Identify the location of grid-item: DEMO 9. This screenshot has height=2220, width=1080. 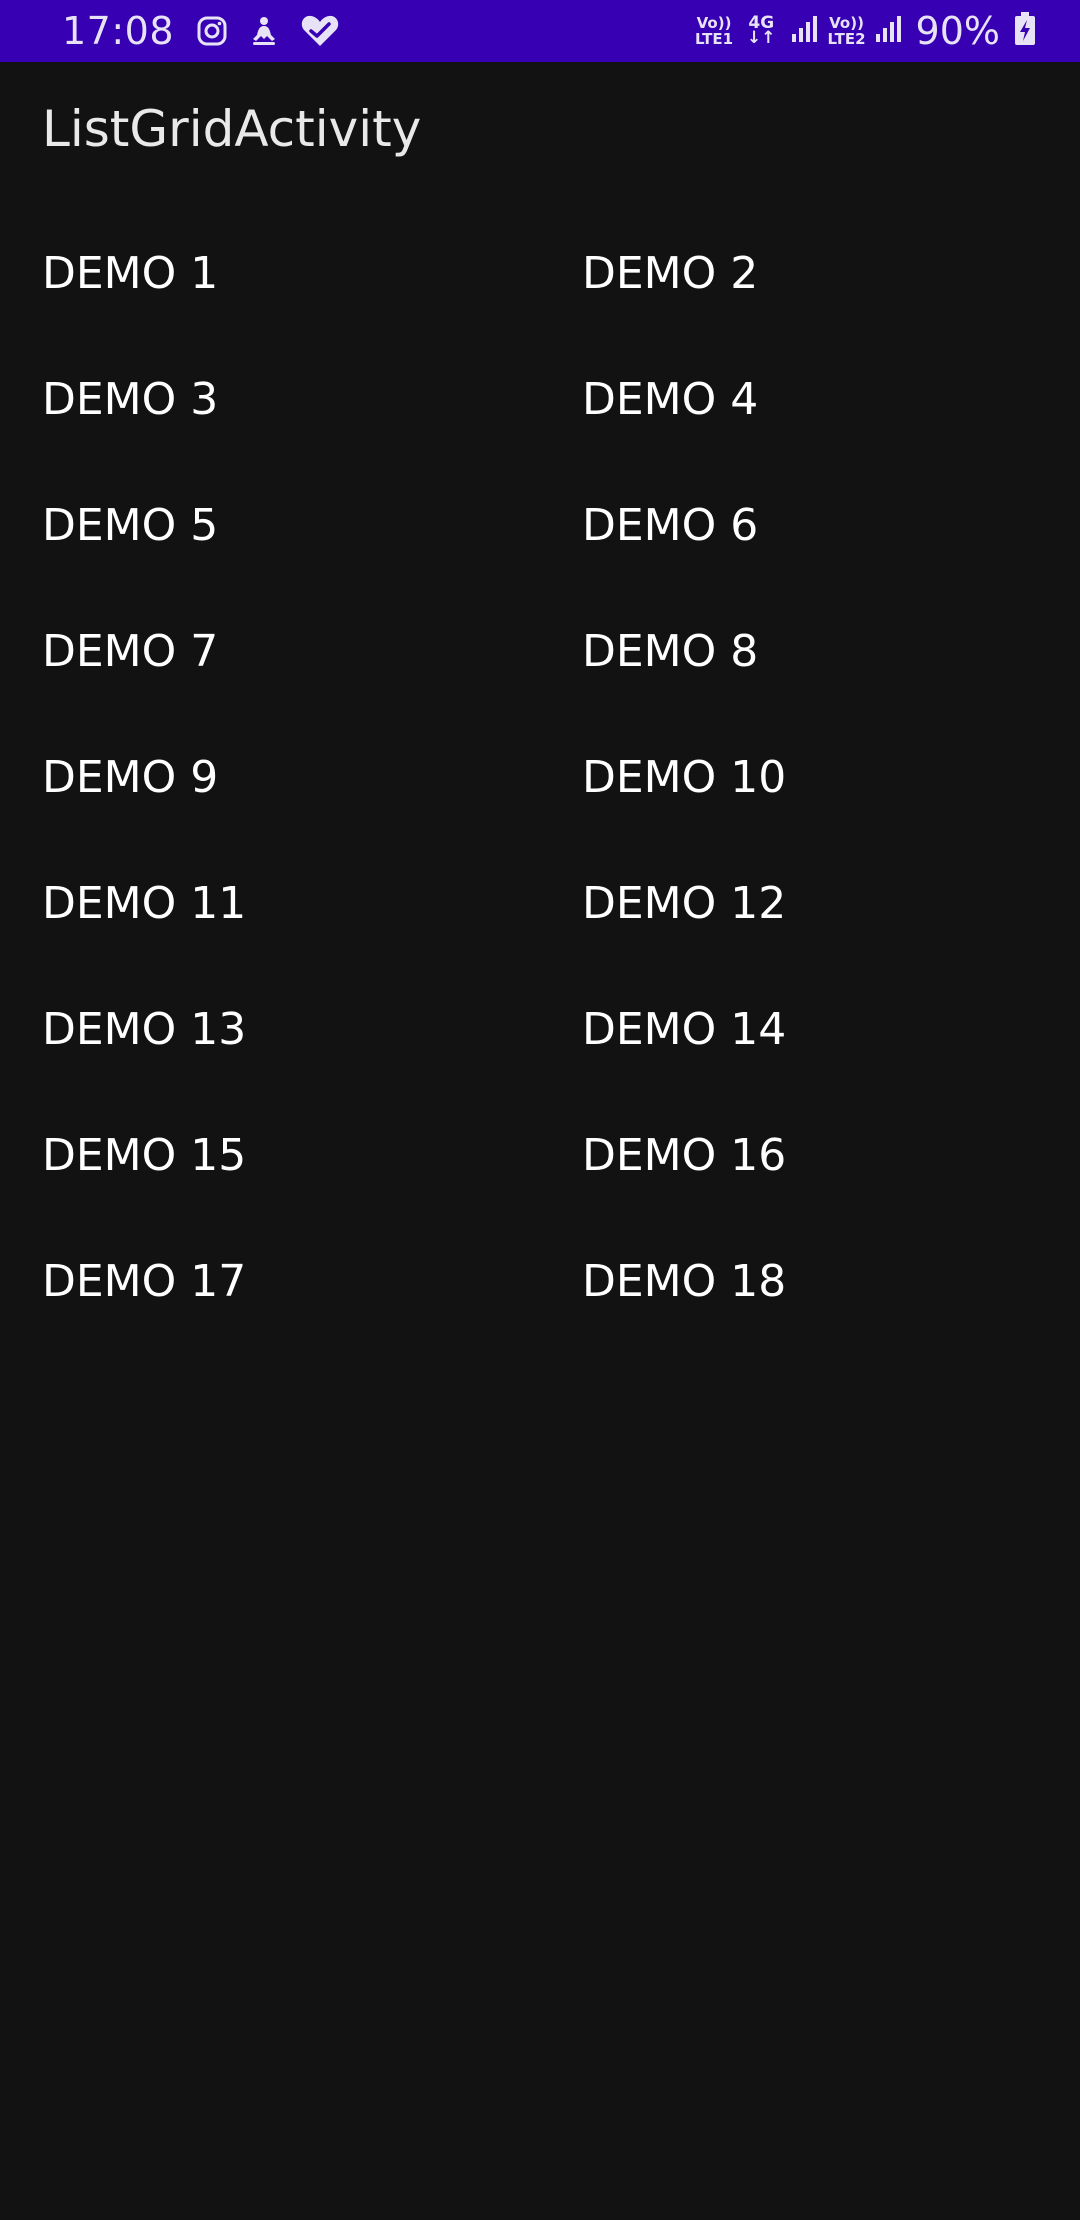
(270, 777).